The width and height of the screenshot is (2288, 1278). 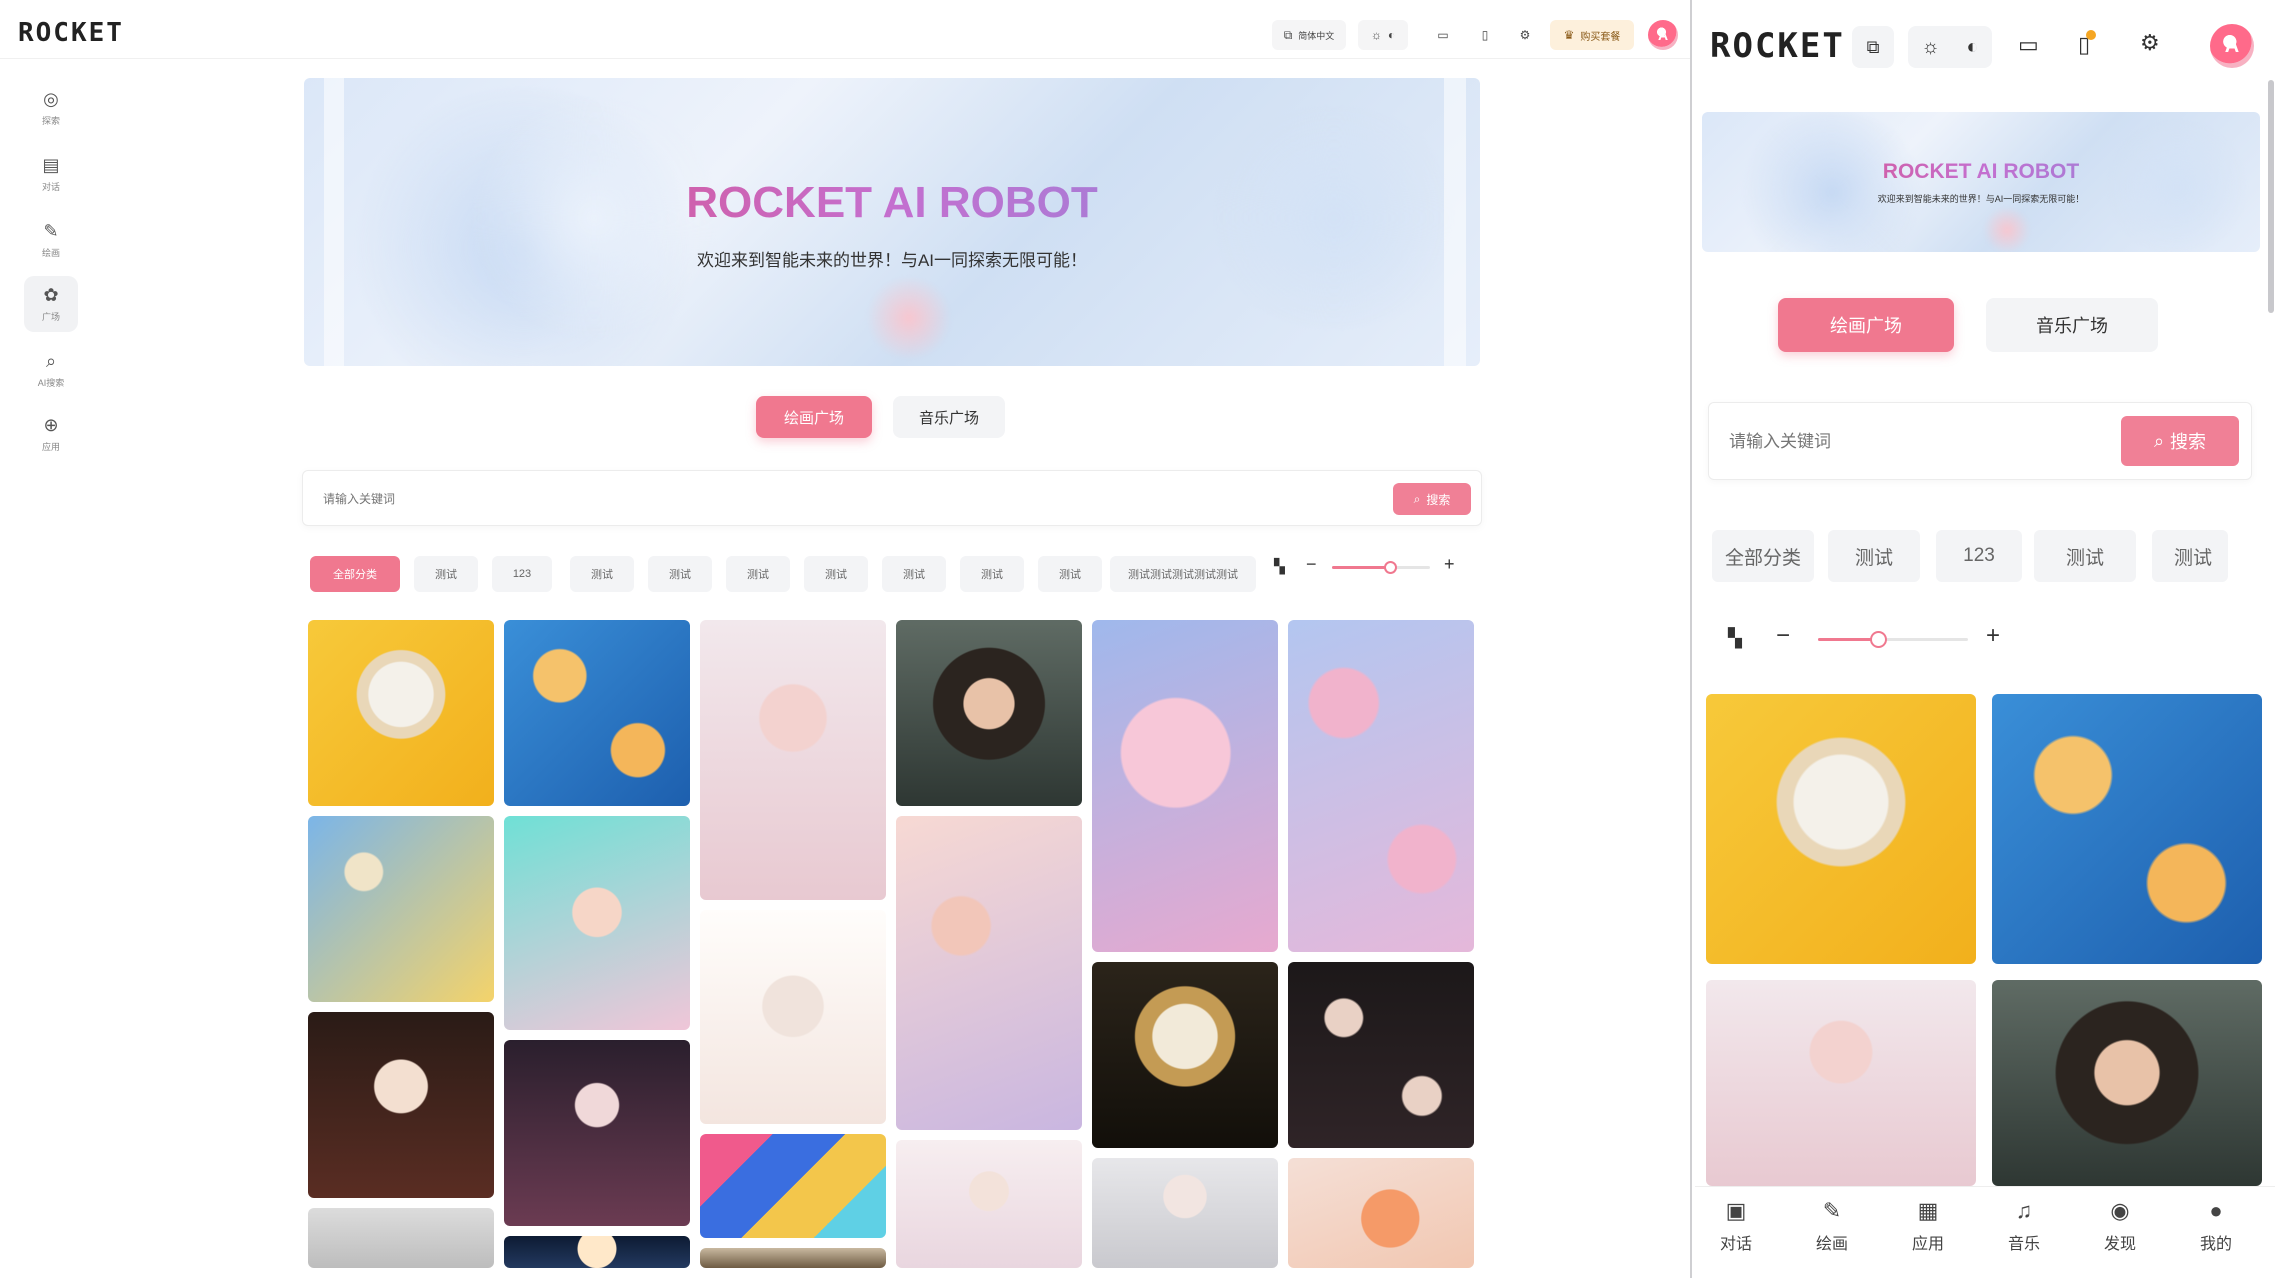 What do you see at coordinates (1183, 574) in the screenshot?
I see `category-chip: 测试测试测试测试测试` at bounding box center [1183, 574].